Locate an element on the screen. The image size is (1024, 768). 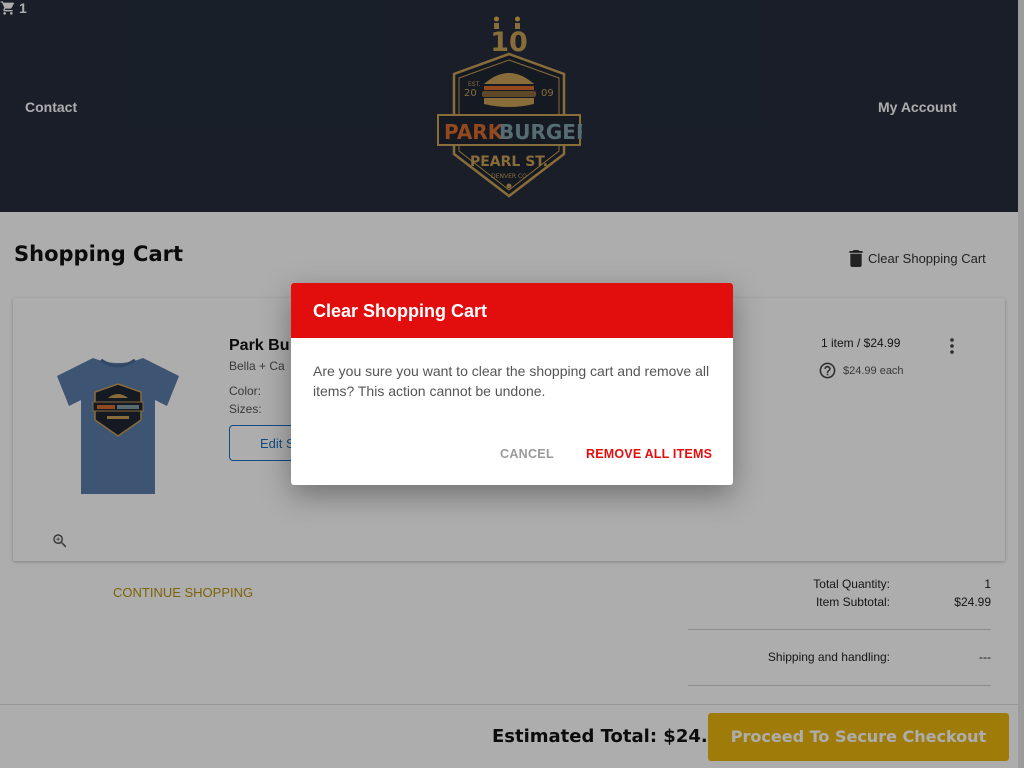
dialog-title: Clear Shopping Cart is located at coordinates (512, 310).